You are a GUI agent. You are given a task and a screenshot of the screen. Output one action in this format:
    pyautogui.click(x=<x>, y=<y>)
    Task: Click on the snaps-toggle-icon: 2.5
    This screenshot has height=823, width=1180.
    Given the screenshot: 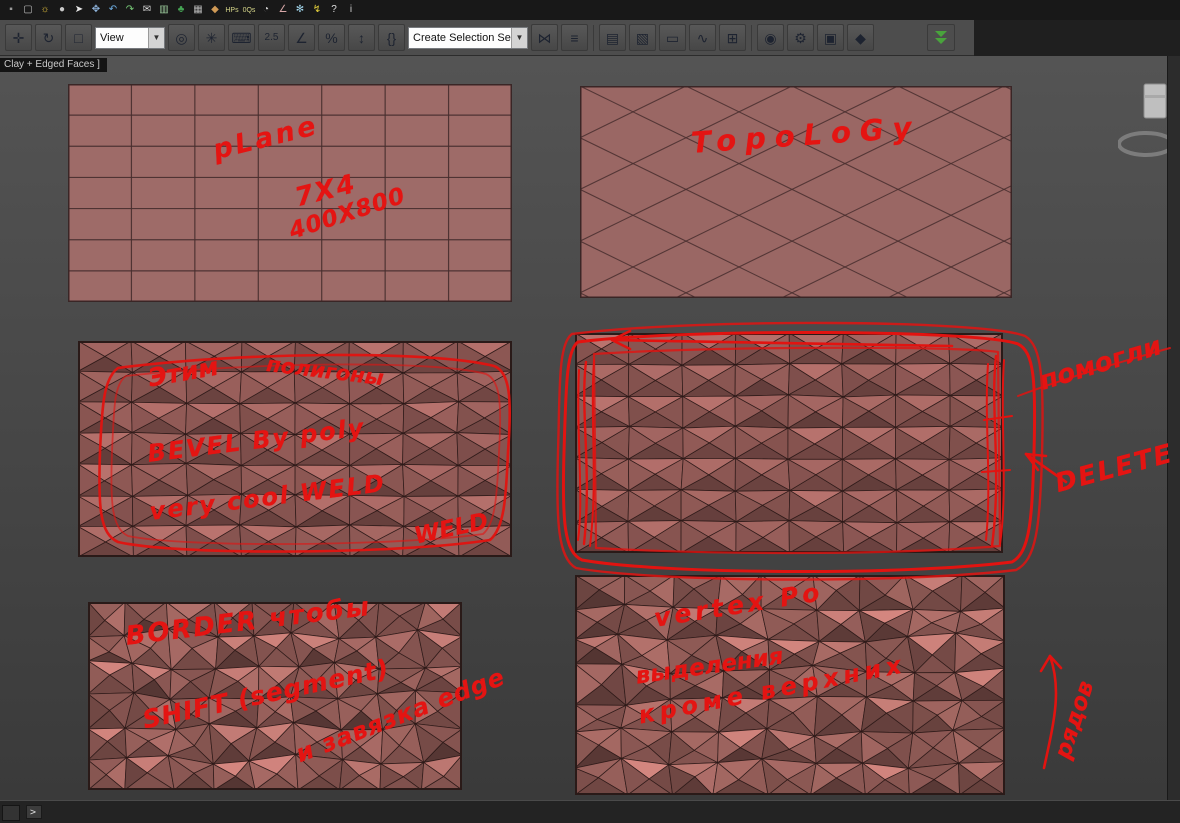 What is the action you would take?
    pyautogui.click(x=271, y=37)
    